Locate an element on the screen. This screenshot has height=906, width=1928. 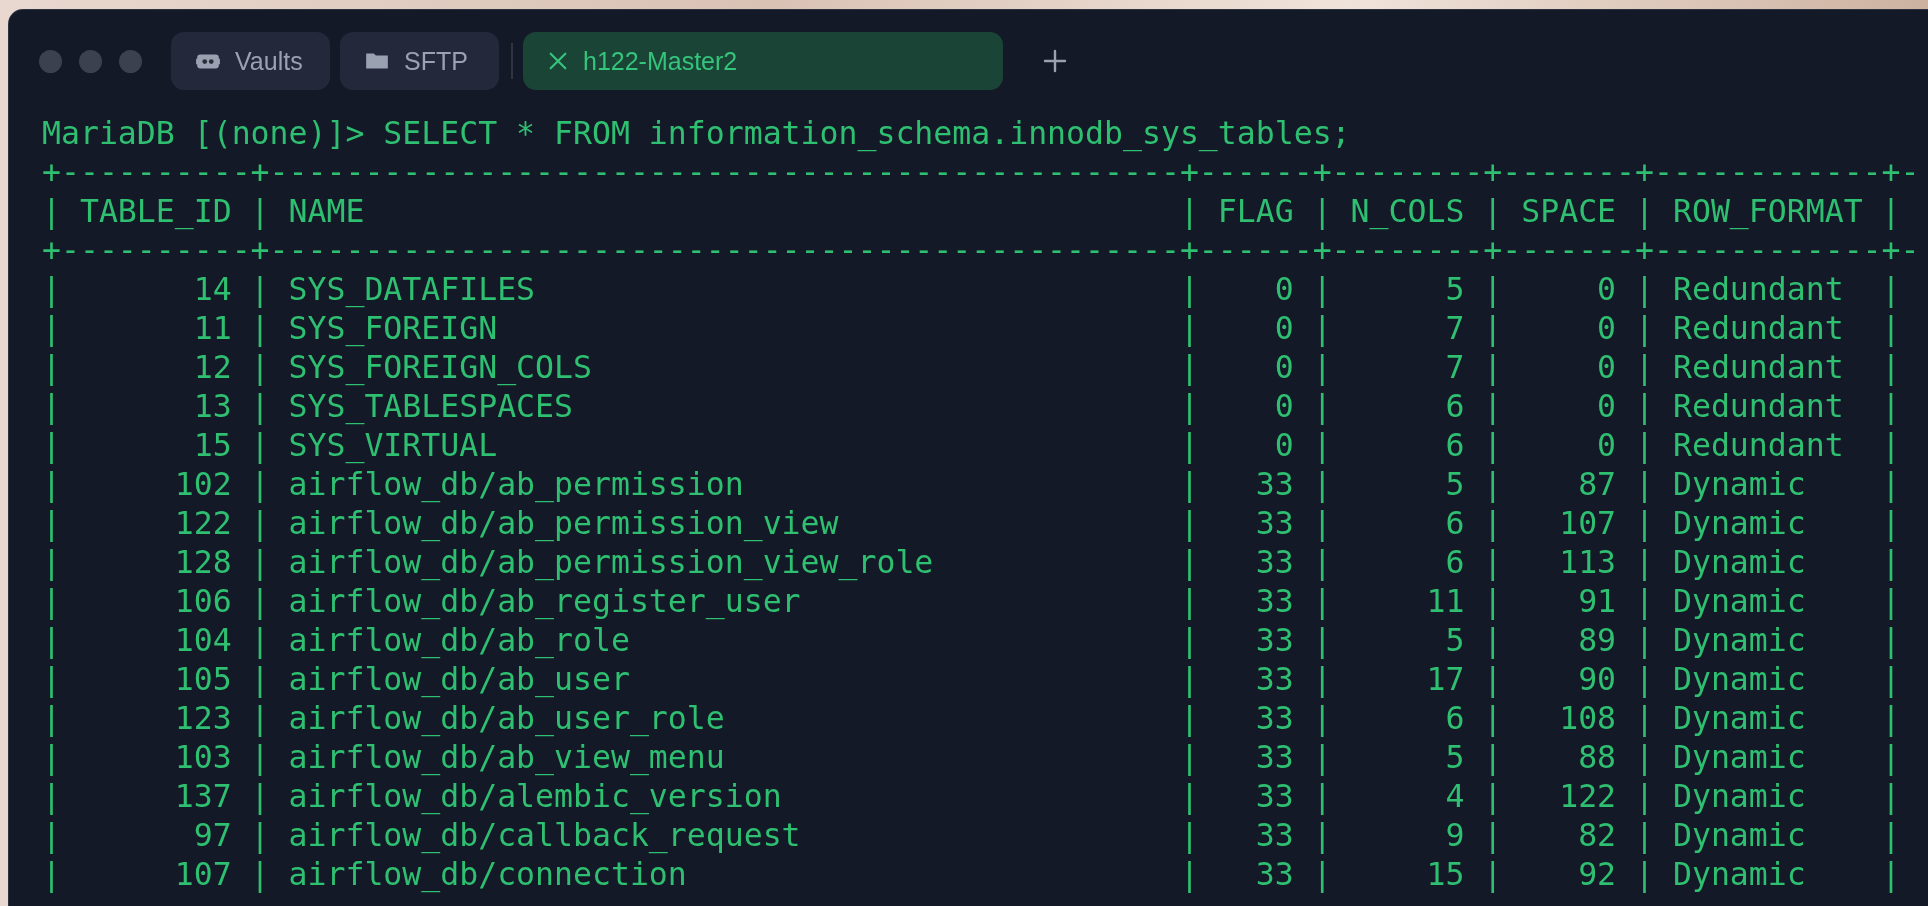
table-row: | 11 | SYS_FOREIGN | 0 | 7 | 0 | Redundant | is located at coordinates (971, 328).